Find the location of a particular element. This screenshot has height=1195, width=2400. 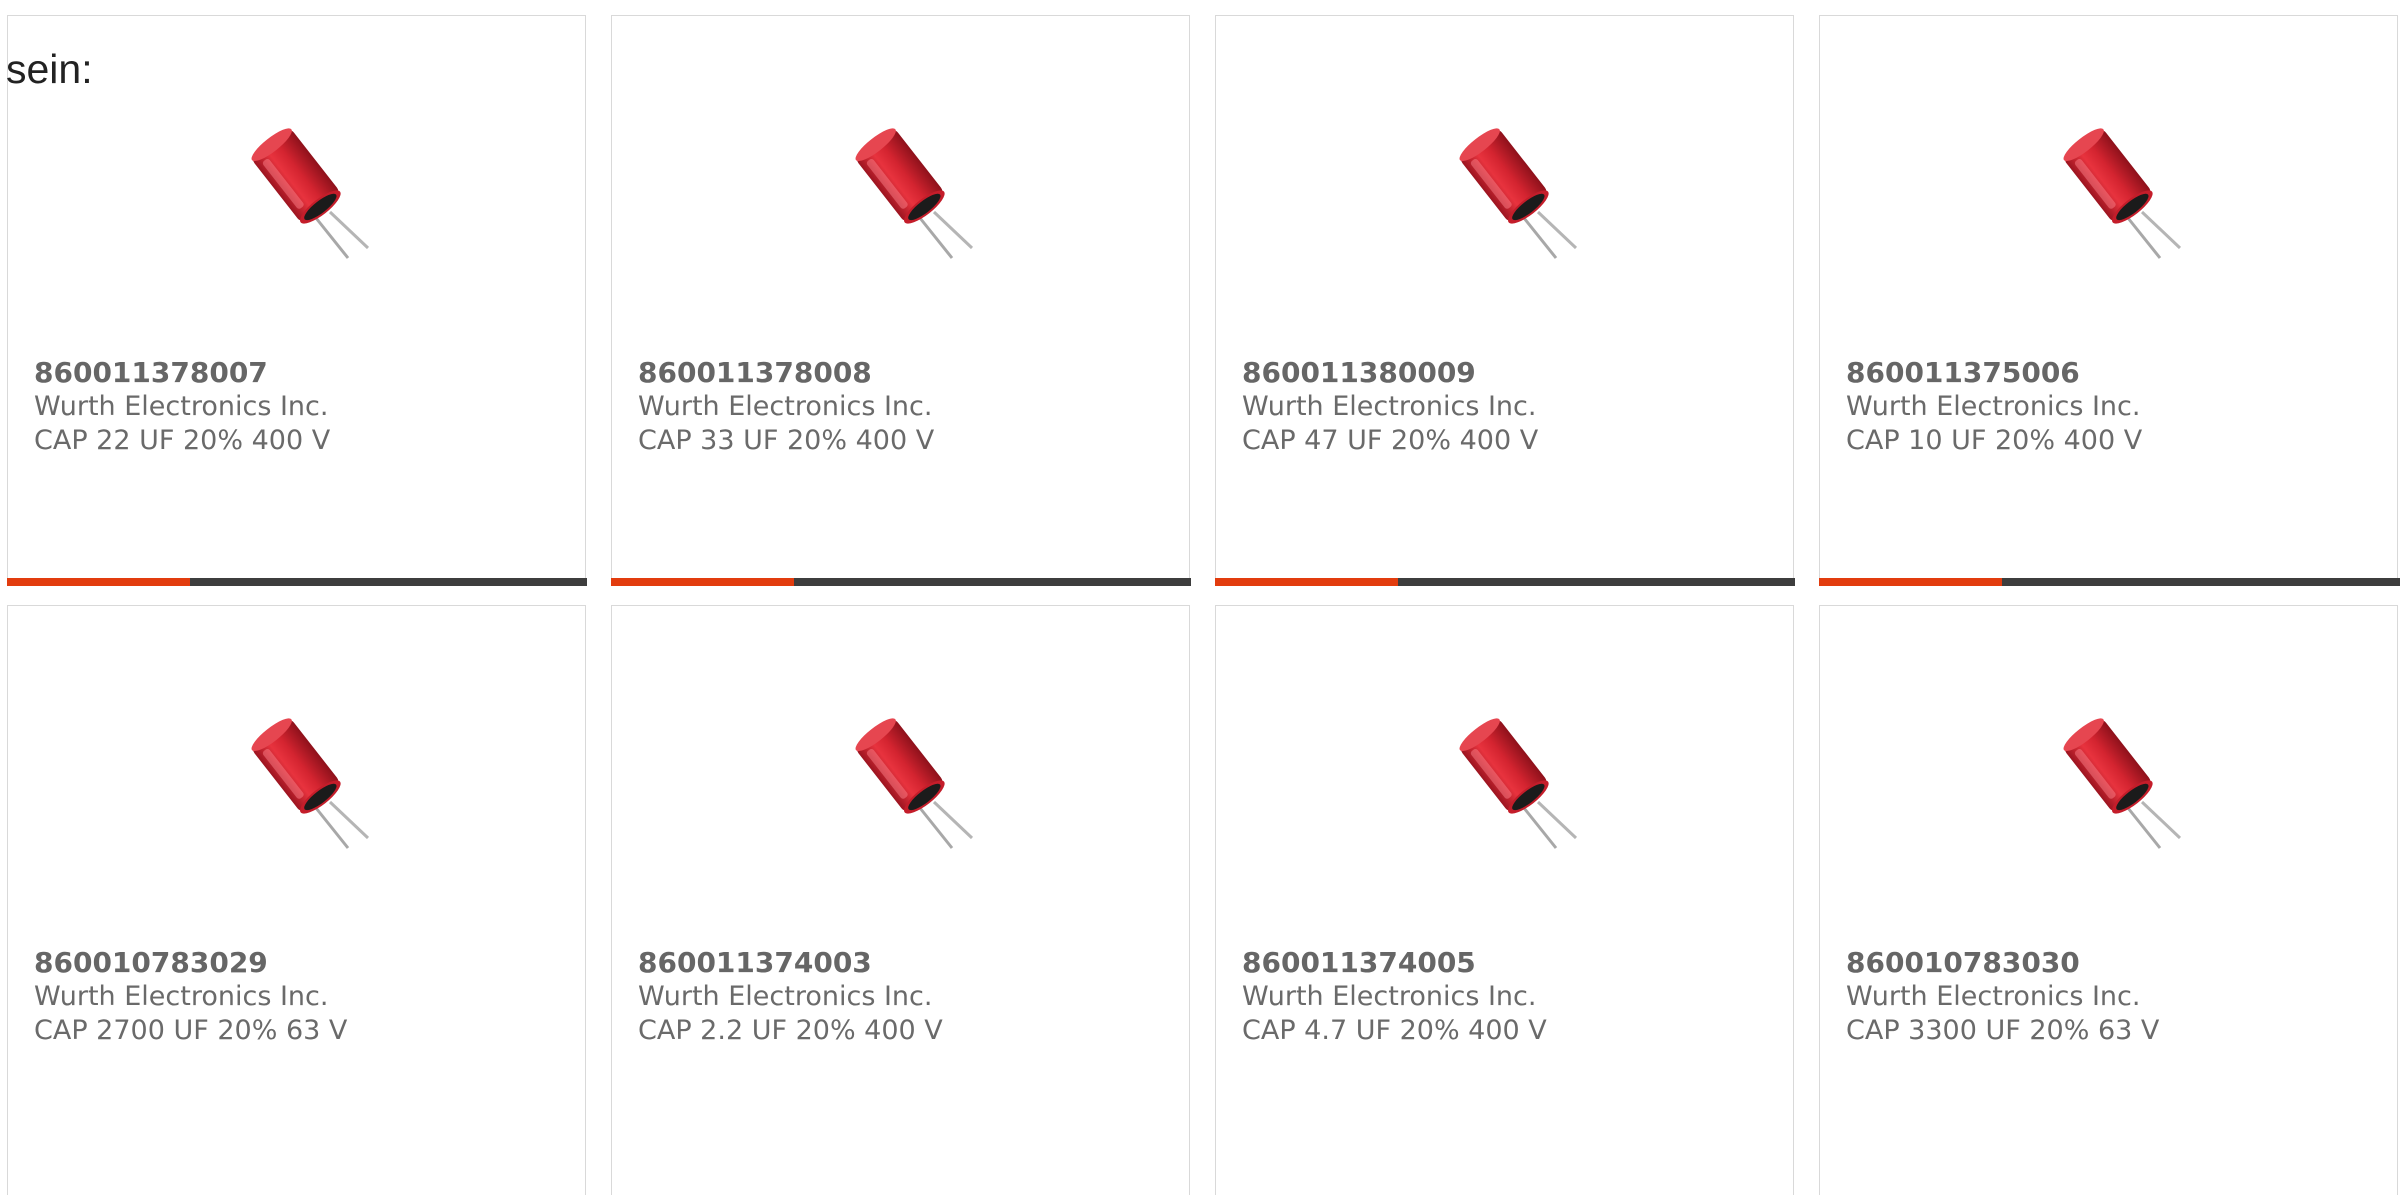

part-number: 860011380009 is located at coordinates (1390, 373).